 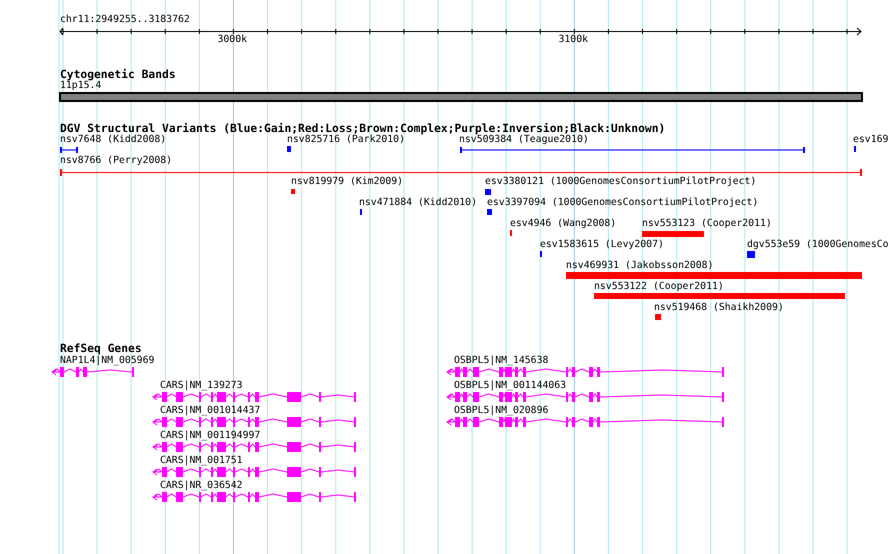 I want to click on variant-label: nsv8766 (Perry2008), so click(x=116, y=161).